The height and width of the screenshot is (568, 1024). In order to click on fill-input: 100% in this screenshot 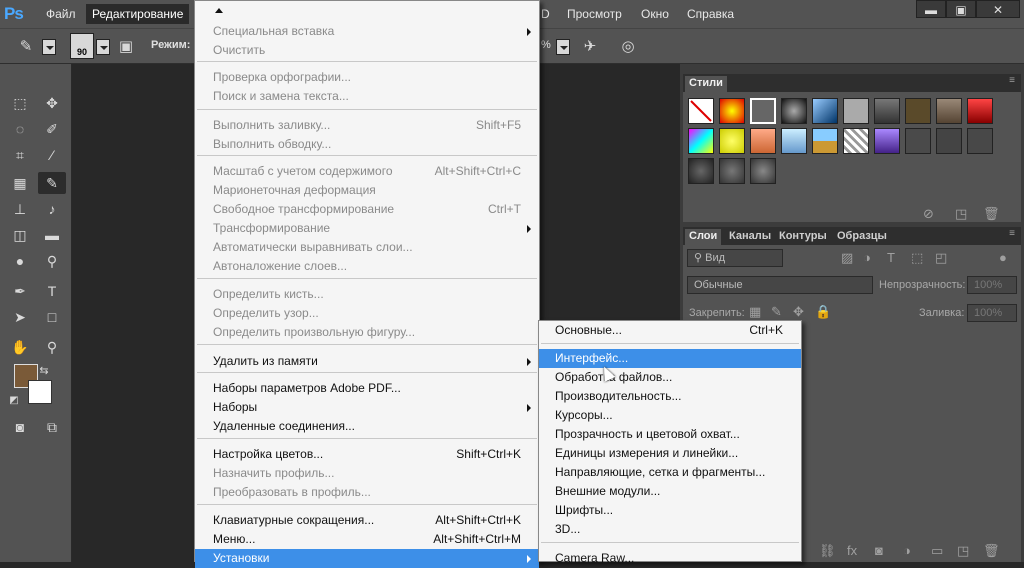, I will do `click(992, 313)`.